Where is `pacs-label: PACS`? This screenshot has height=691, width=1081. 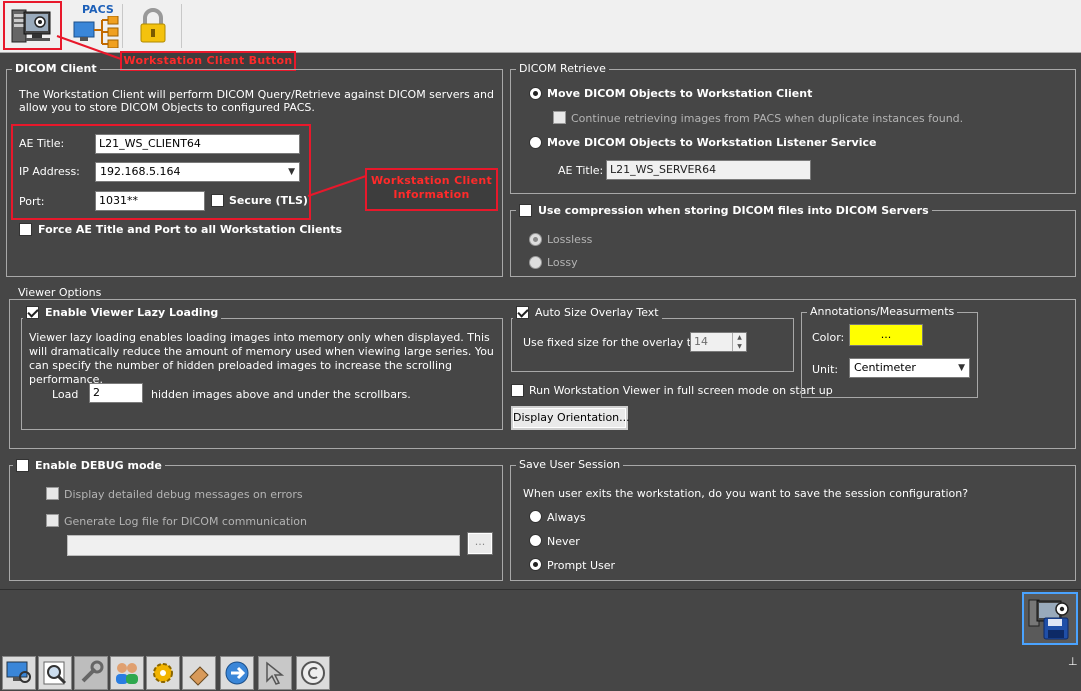
pacs-label: PACS is located at coordinates (98, 9).